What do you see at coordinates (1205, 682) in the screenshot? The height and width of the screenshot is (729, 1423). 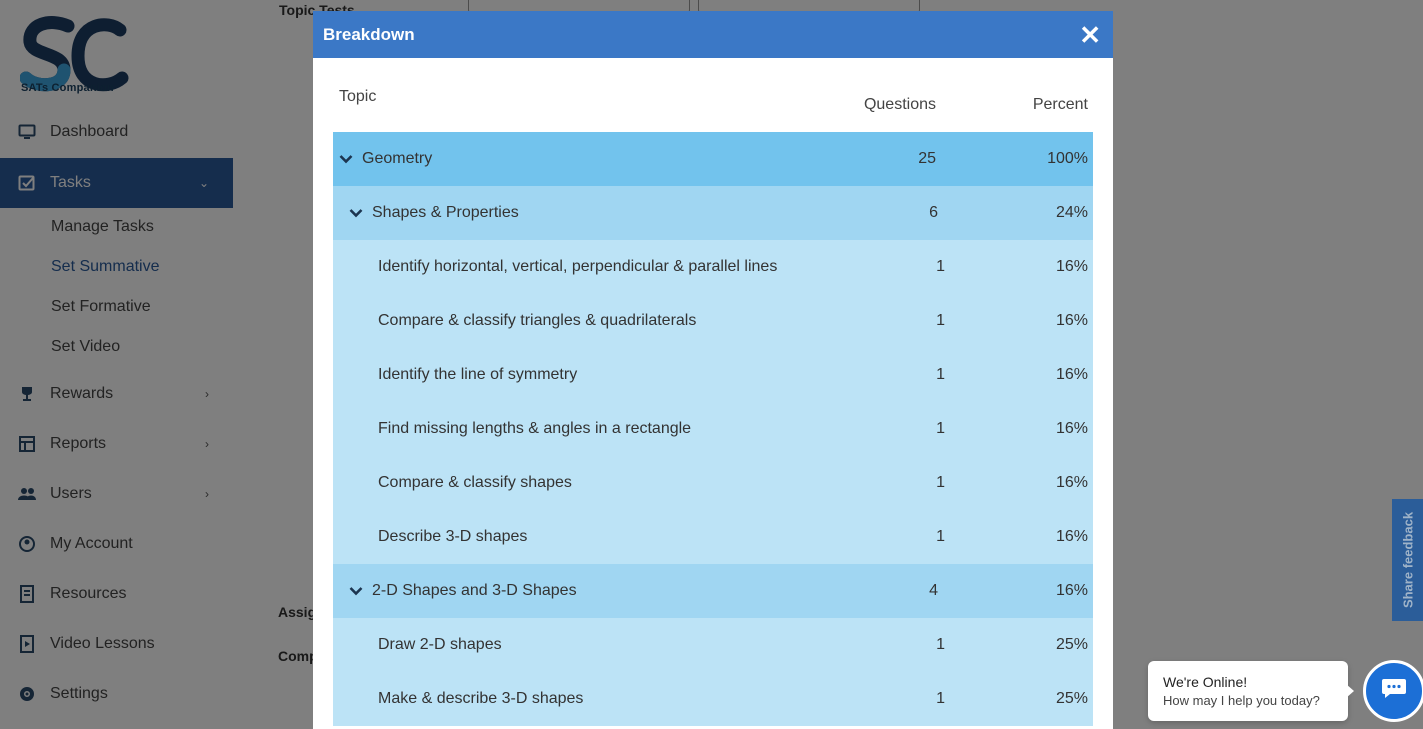 I see `chat-title: We're Online!` at bounding box center [1205, 682].